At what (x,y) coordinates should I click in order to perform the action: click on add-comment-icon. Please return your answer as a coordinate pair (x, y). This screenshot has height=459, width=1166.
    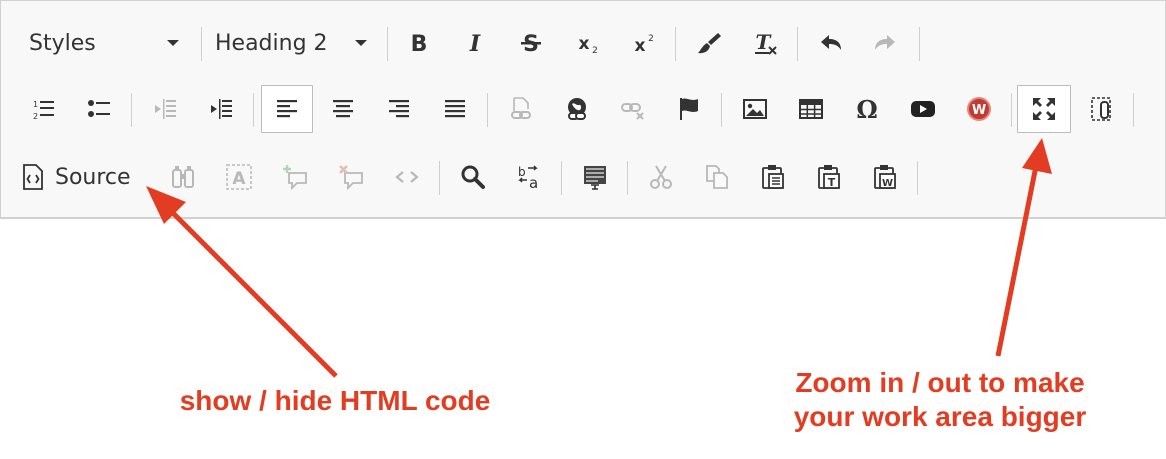
    Looking at the image, I should click on (295, 177).